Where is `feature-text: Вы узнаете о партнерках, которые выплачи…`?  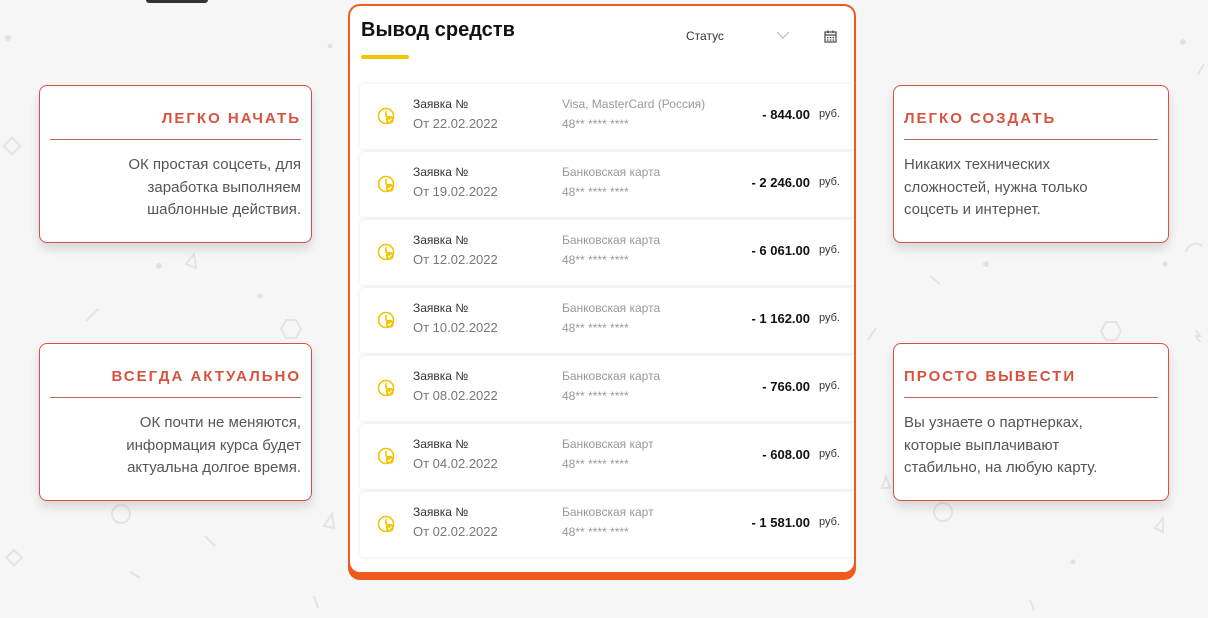
feature-text: Вы узнаете о партнерках, которые выплачи… is located at coordinates (1001, 445).